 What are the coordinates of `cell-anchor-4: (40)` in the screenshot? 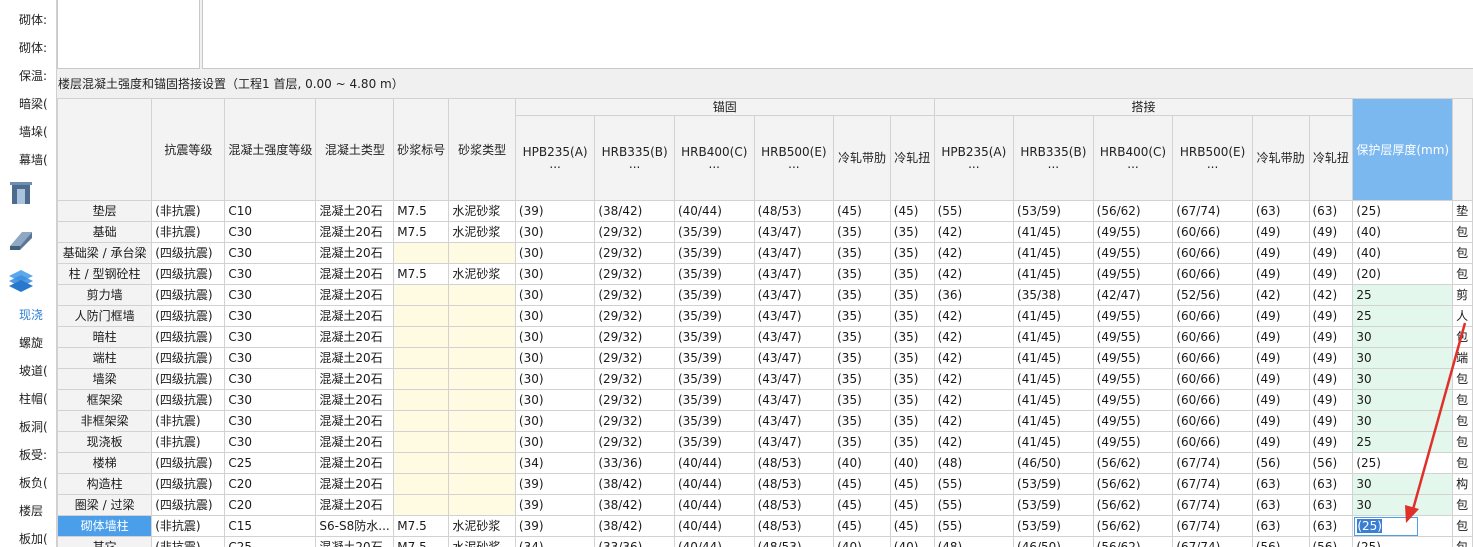 It's located at (862, 463).